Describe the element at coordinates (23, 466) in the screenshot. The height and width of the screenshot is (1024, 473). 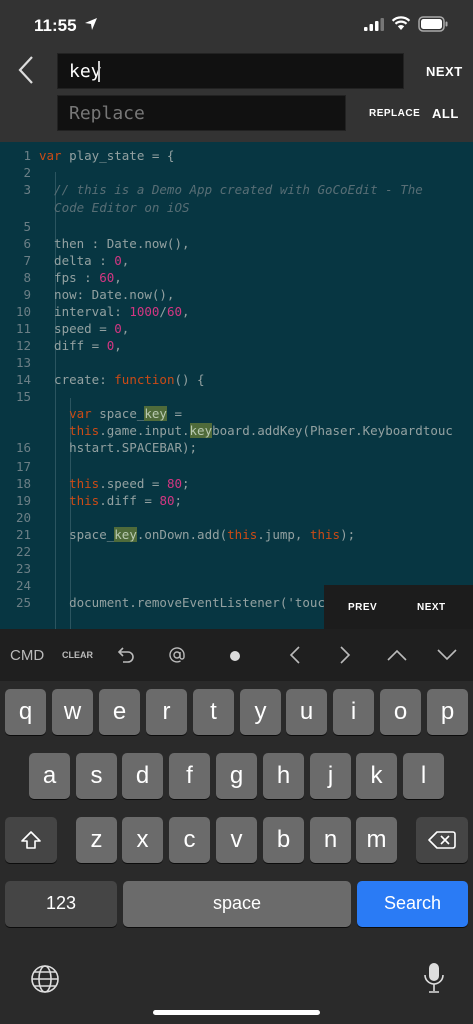
I see `line-number: 17` at that location.